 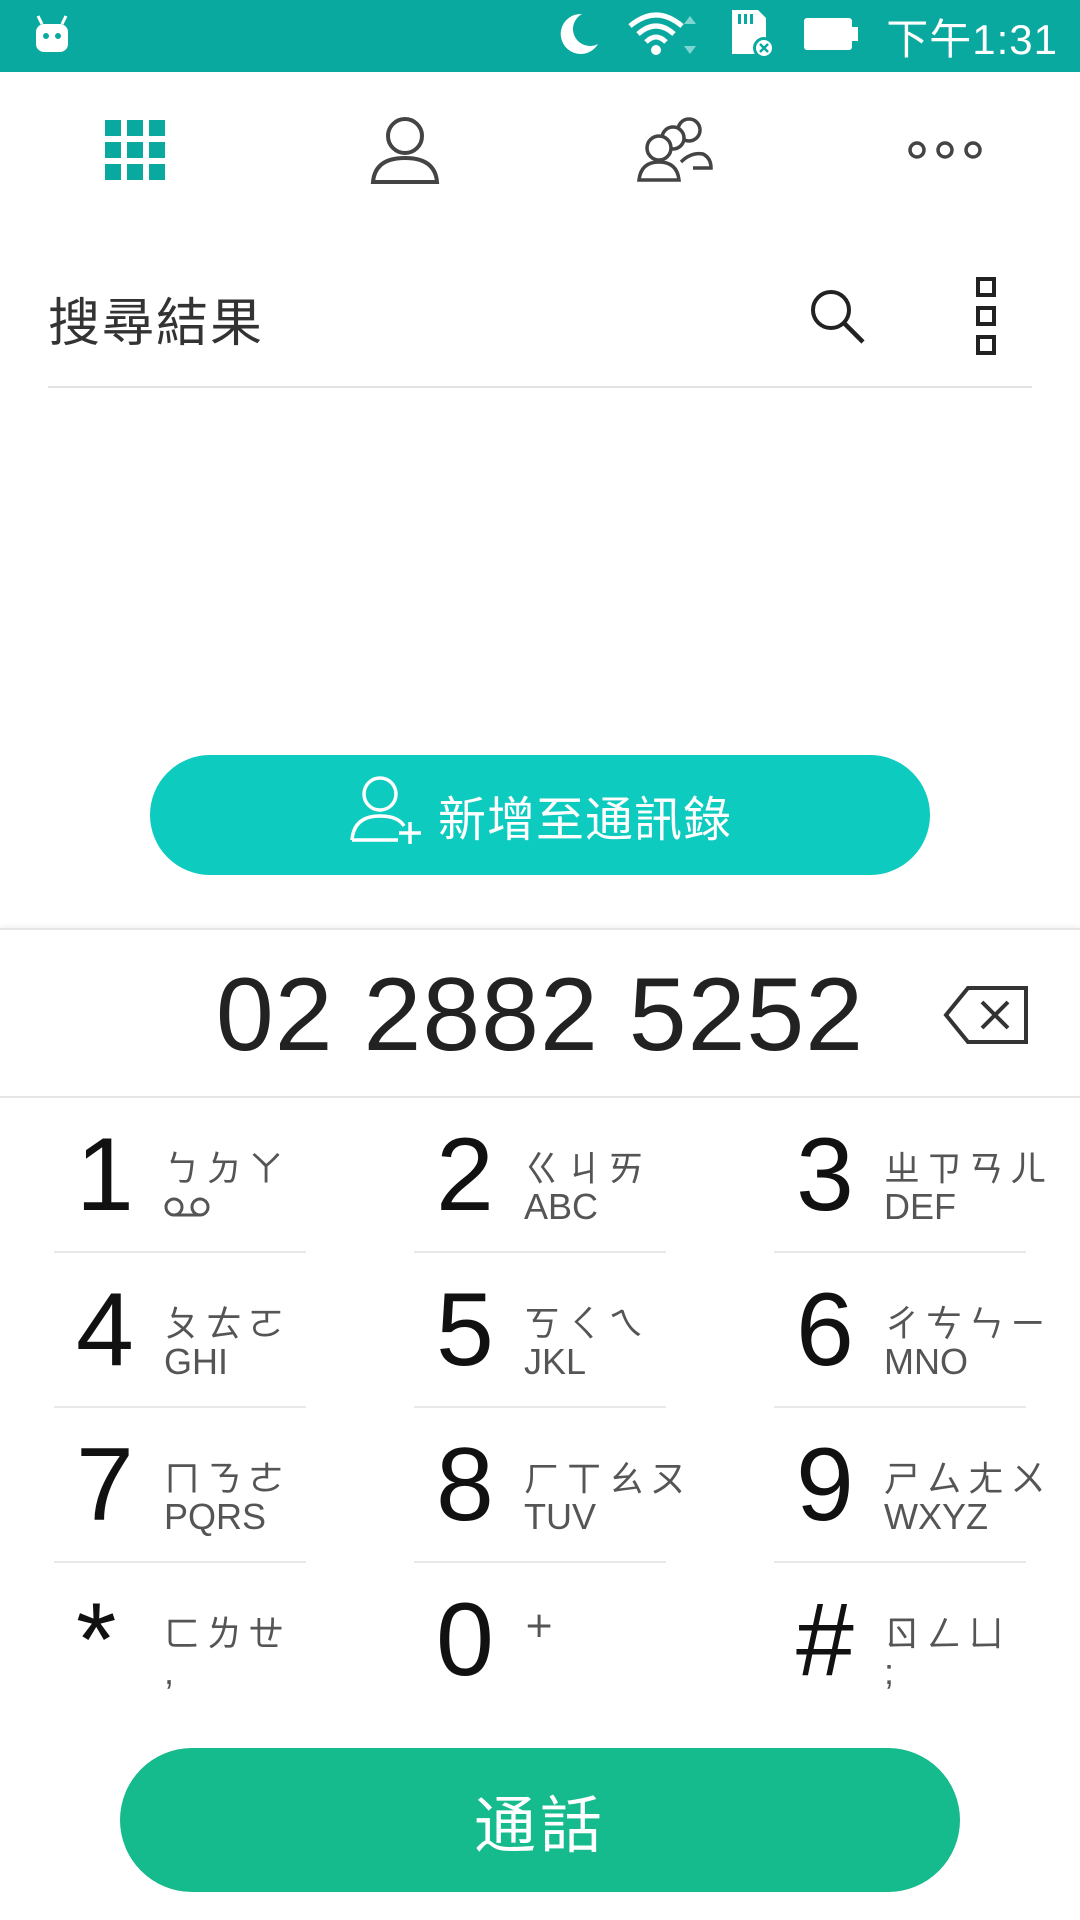 I want to click on key-letters: JKL, so click(x=555, y=1361).